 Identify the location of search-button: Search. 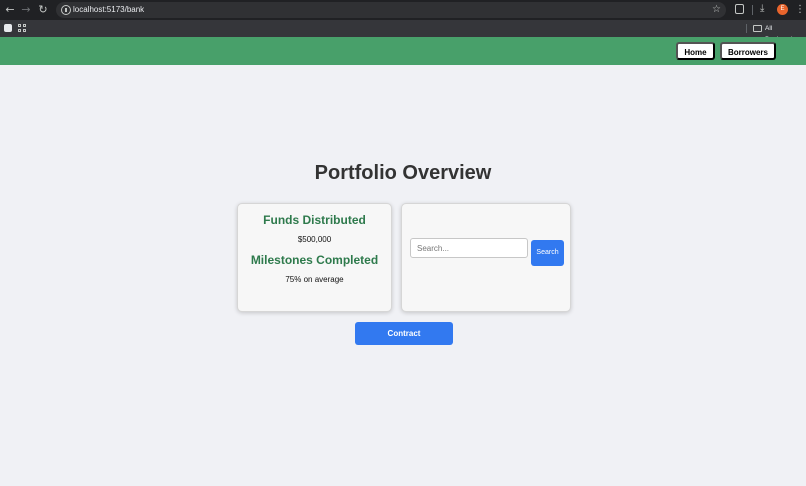
(547, 253).